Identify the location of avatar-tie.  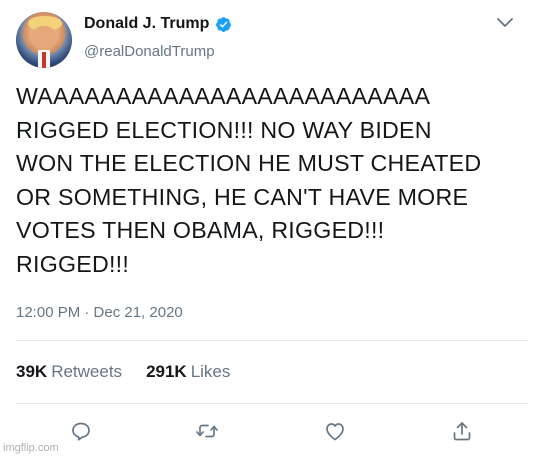
(44, 60).